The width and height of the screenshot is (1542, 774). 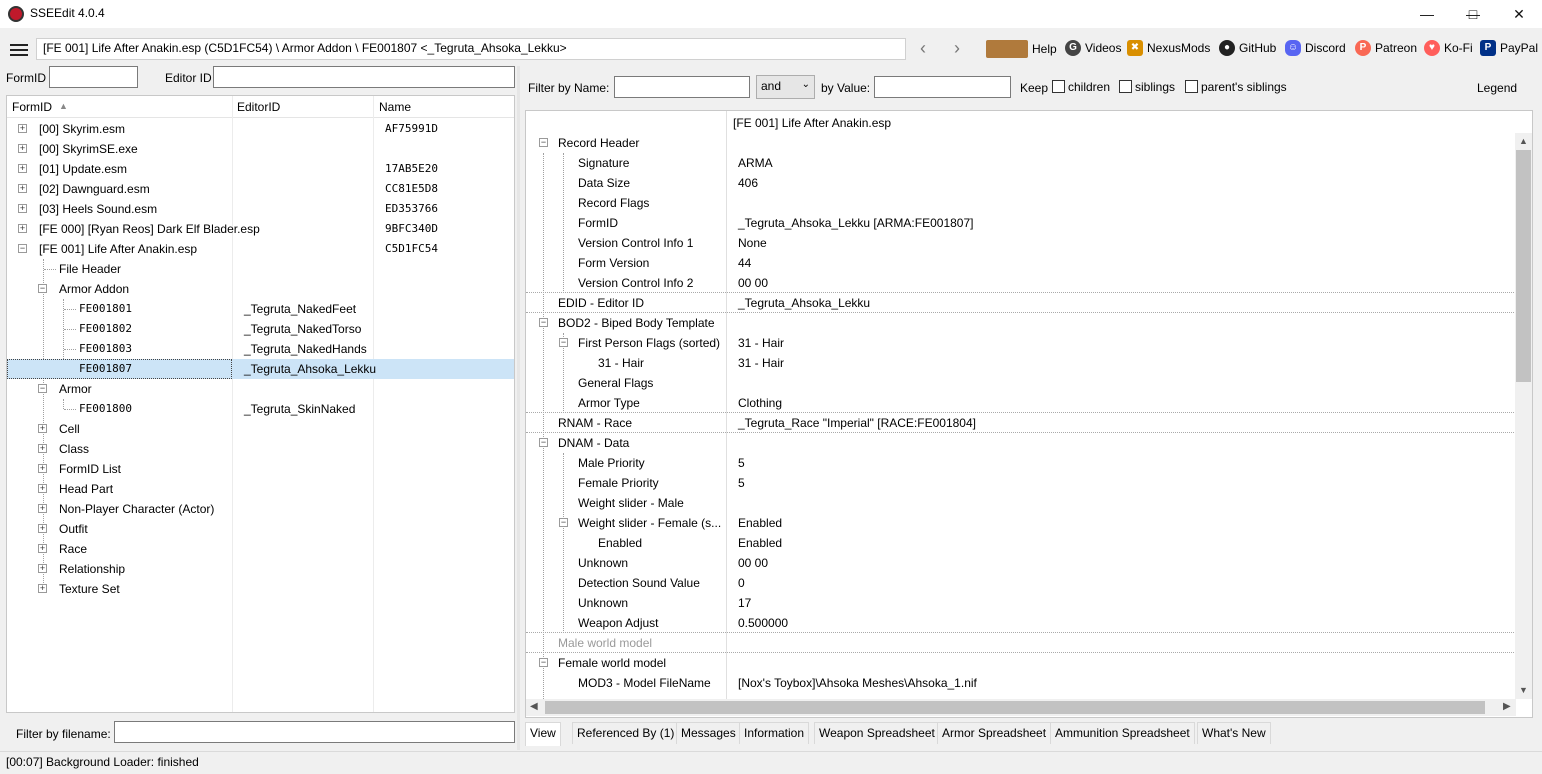 What do you see at coordinates (1021, 49) in the screenshot?
I see `help-link: Help` at bounding box center [1021, 49].